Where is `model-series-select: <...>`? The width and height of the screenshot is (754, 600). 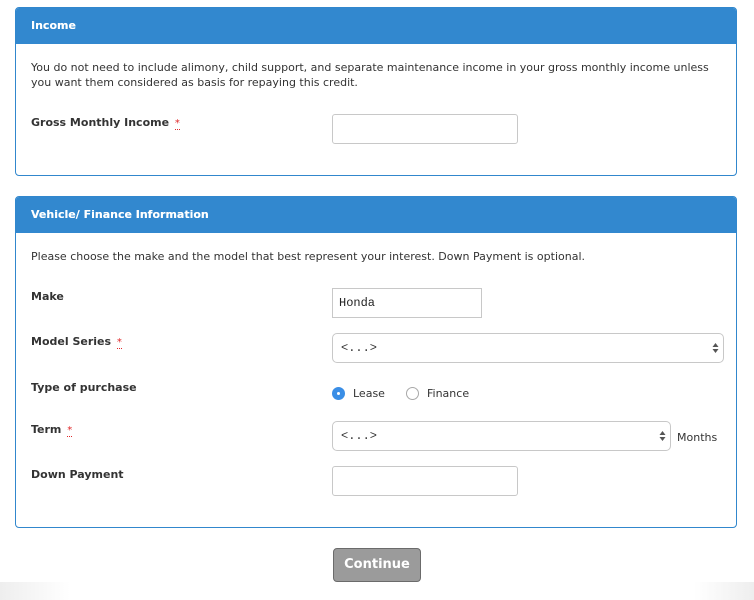 model-series-select: <...> is located at coordinates (528, 348).